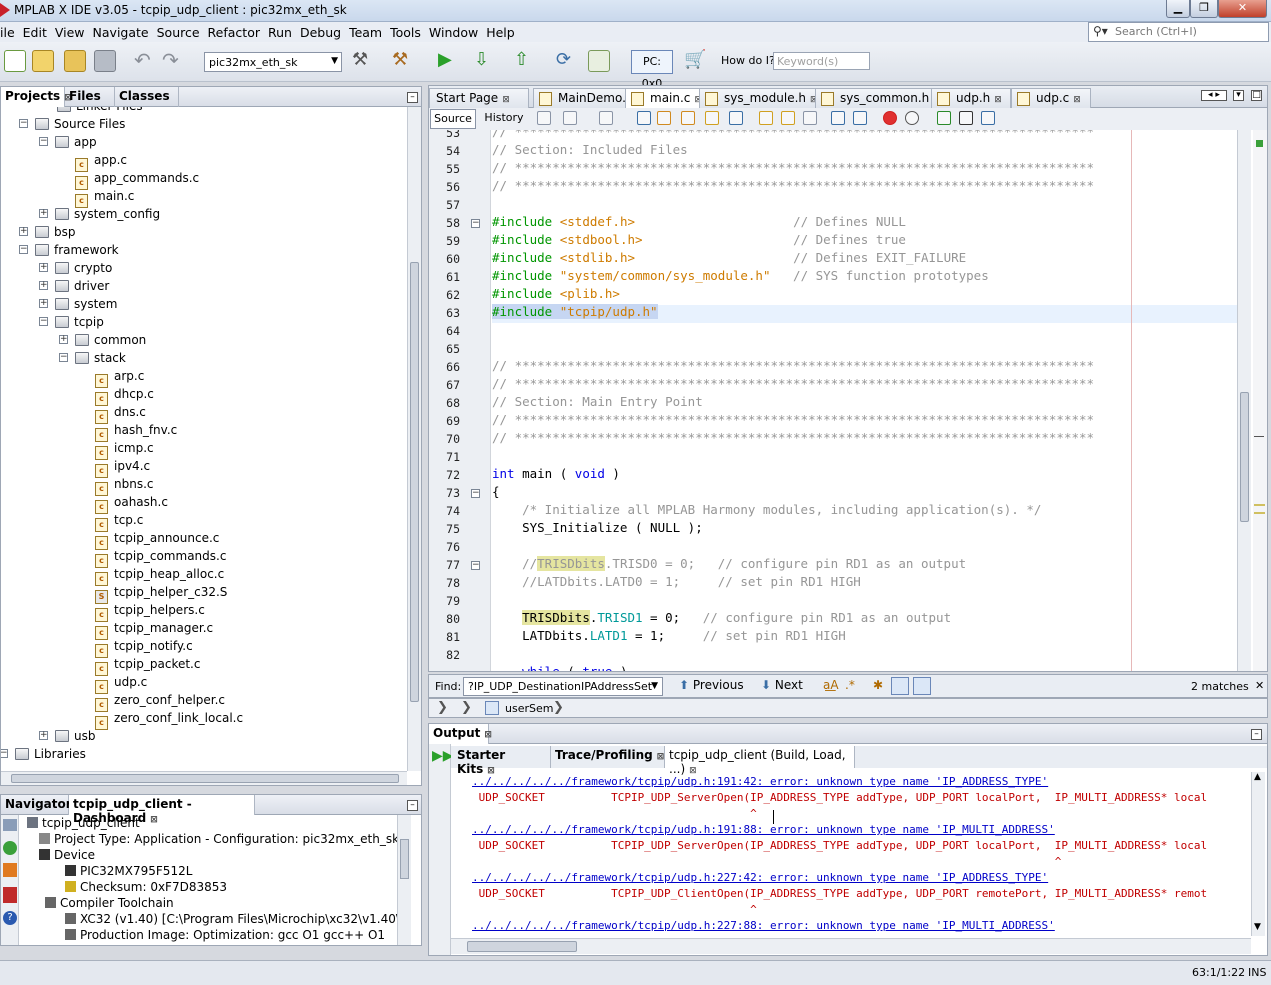 The width and height of the screenshot is (1271, 985). What do you see at coordinates (890, 118) in the screenshot?
I see `start-macro-icon` at bounding box center [890, 118].